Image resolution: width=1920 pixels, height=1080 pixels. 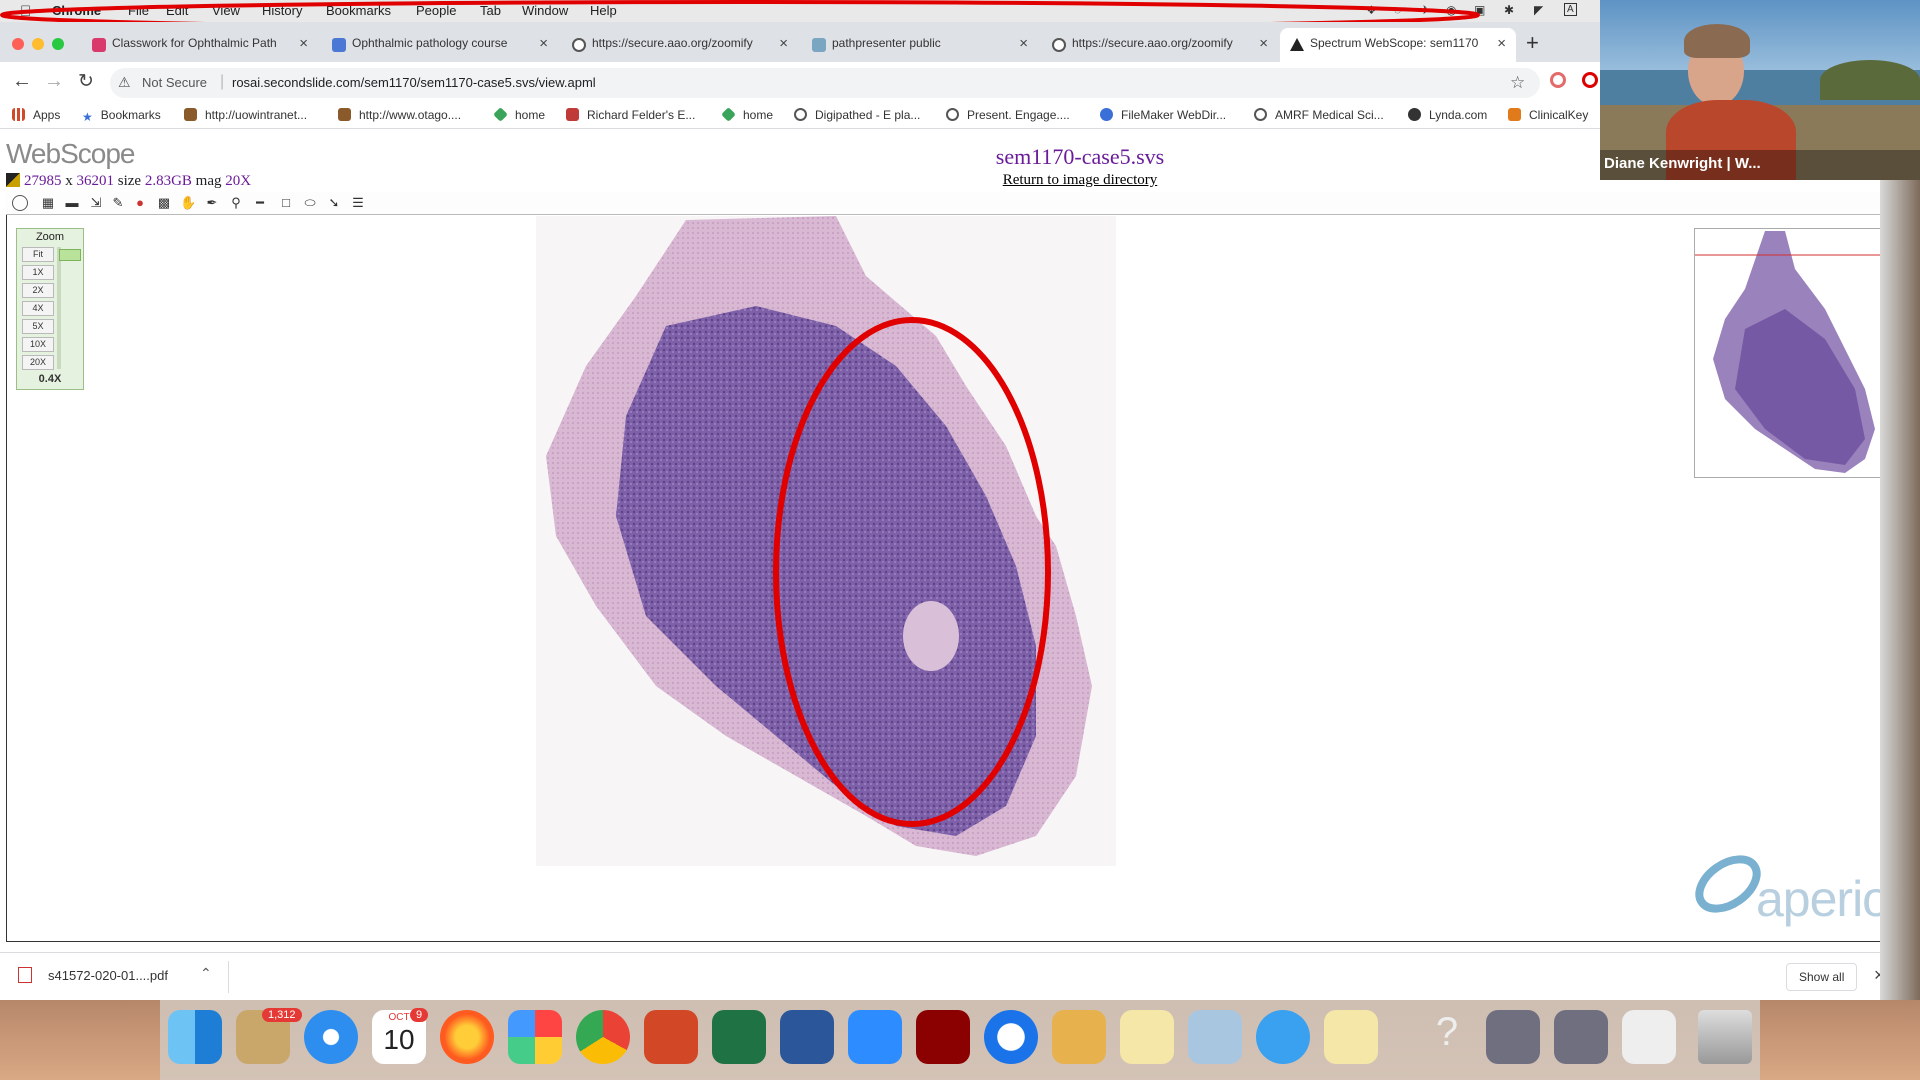 What do you see at coordinates (1398, 45) in the screenshot?
I see `tab-spectrum-webscope: Spectrum WebScope: sem1170 ×` at bounding box center [1398, 45].